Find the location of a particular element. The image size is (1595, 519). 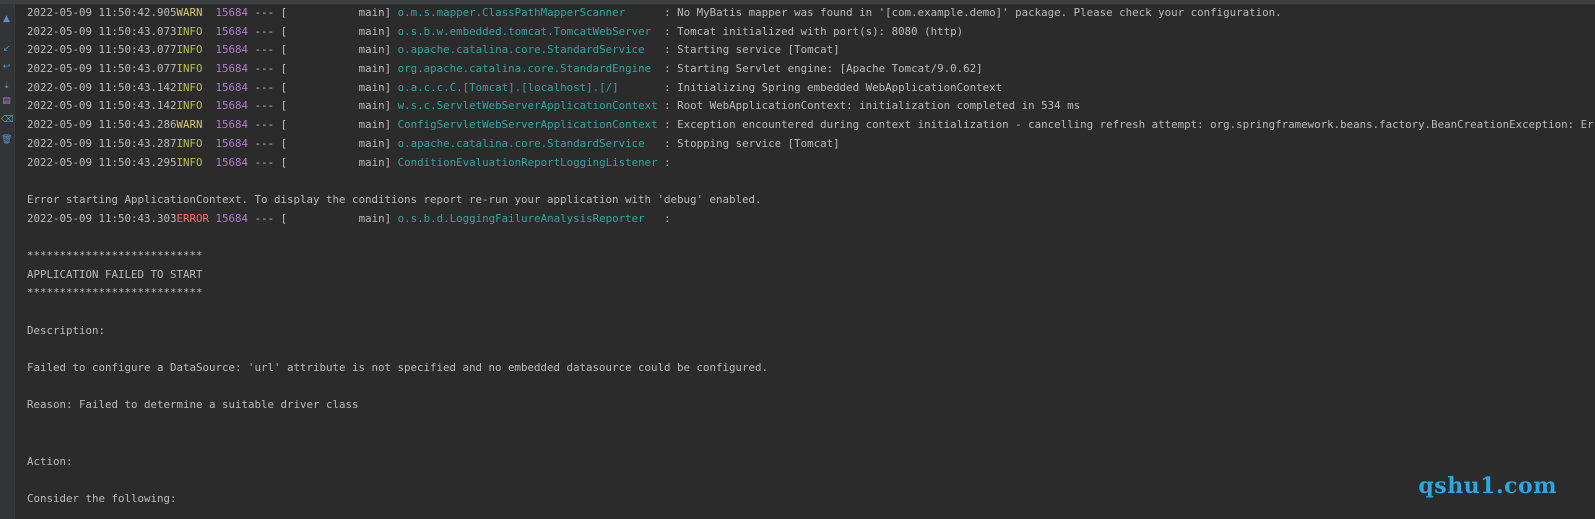

log-level: ERROR is located at coordinates (193, 218).